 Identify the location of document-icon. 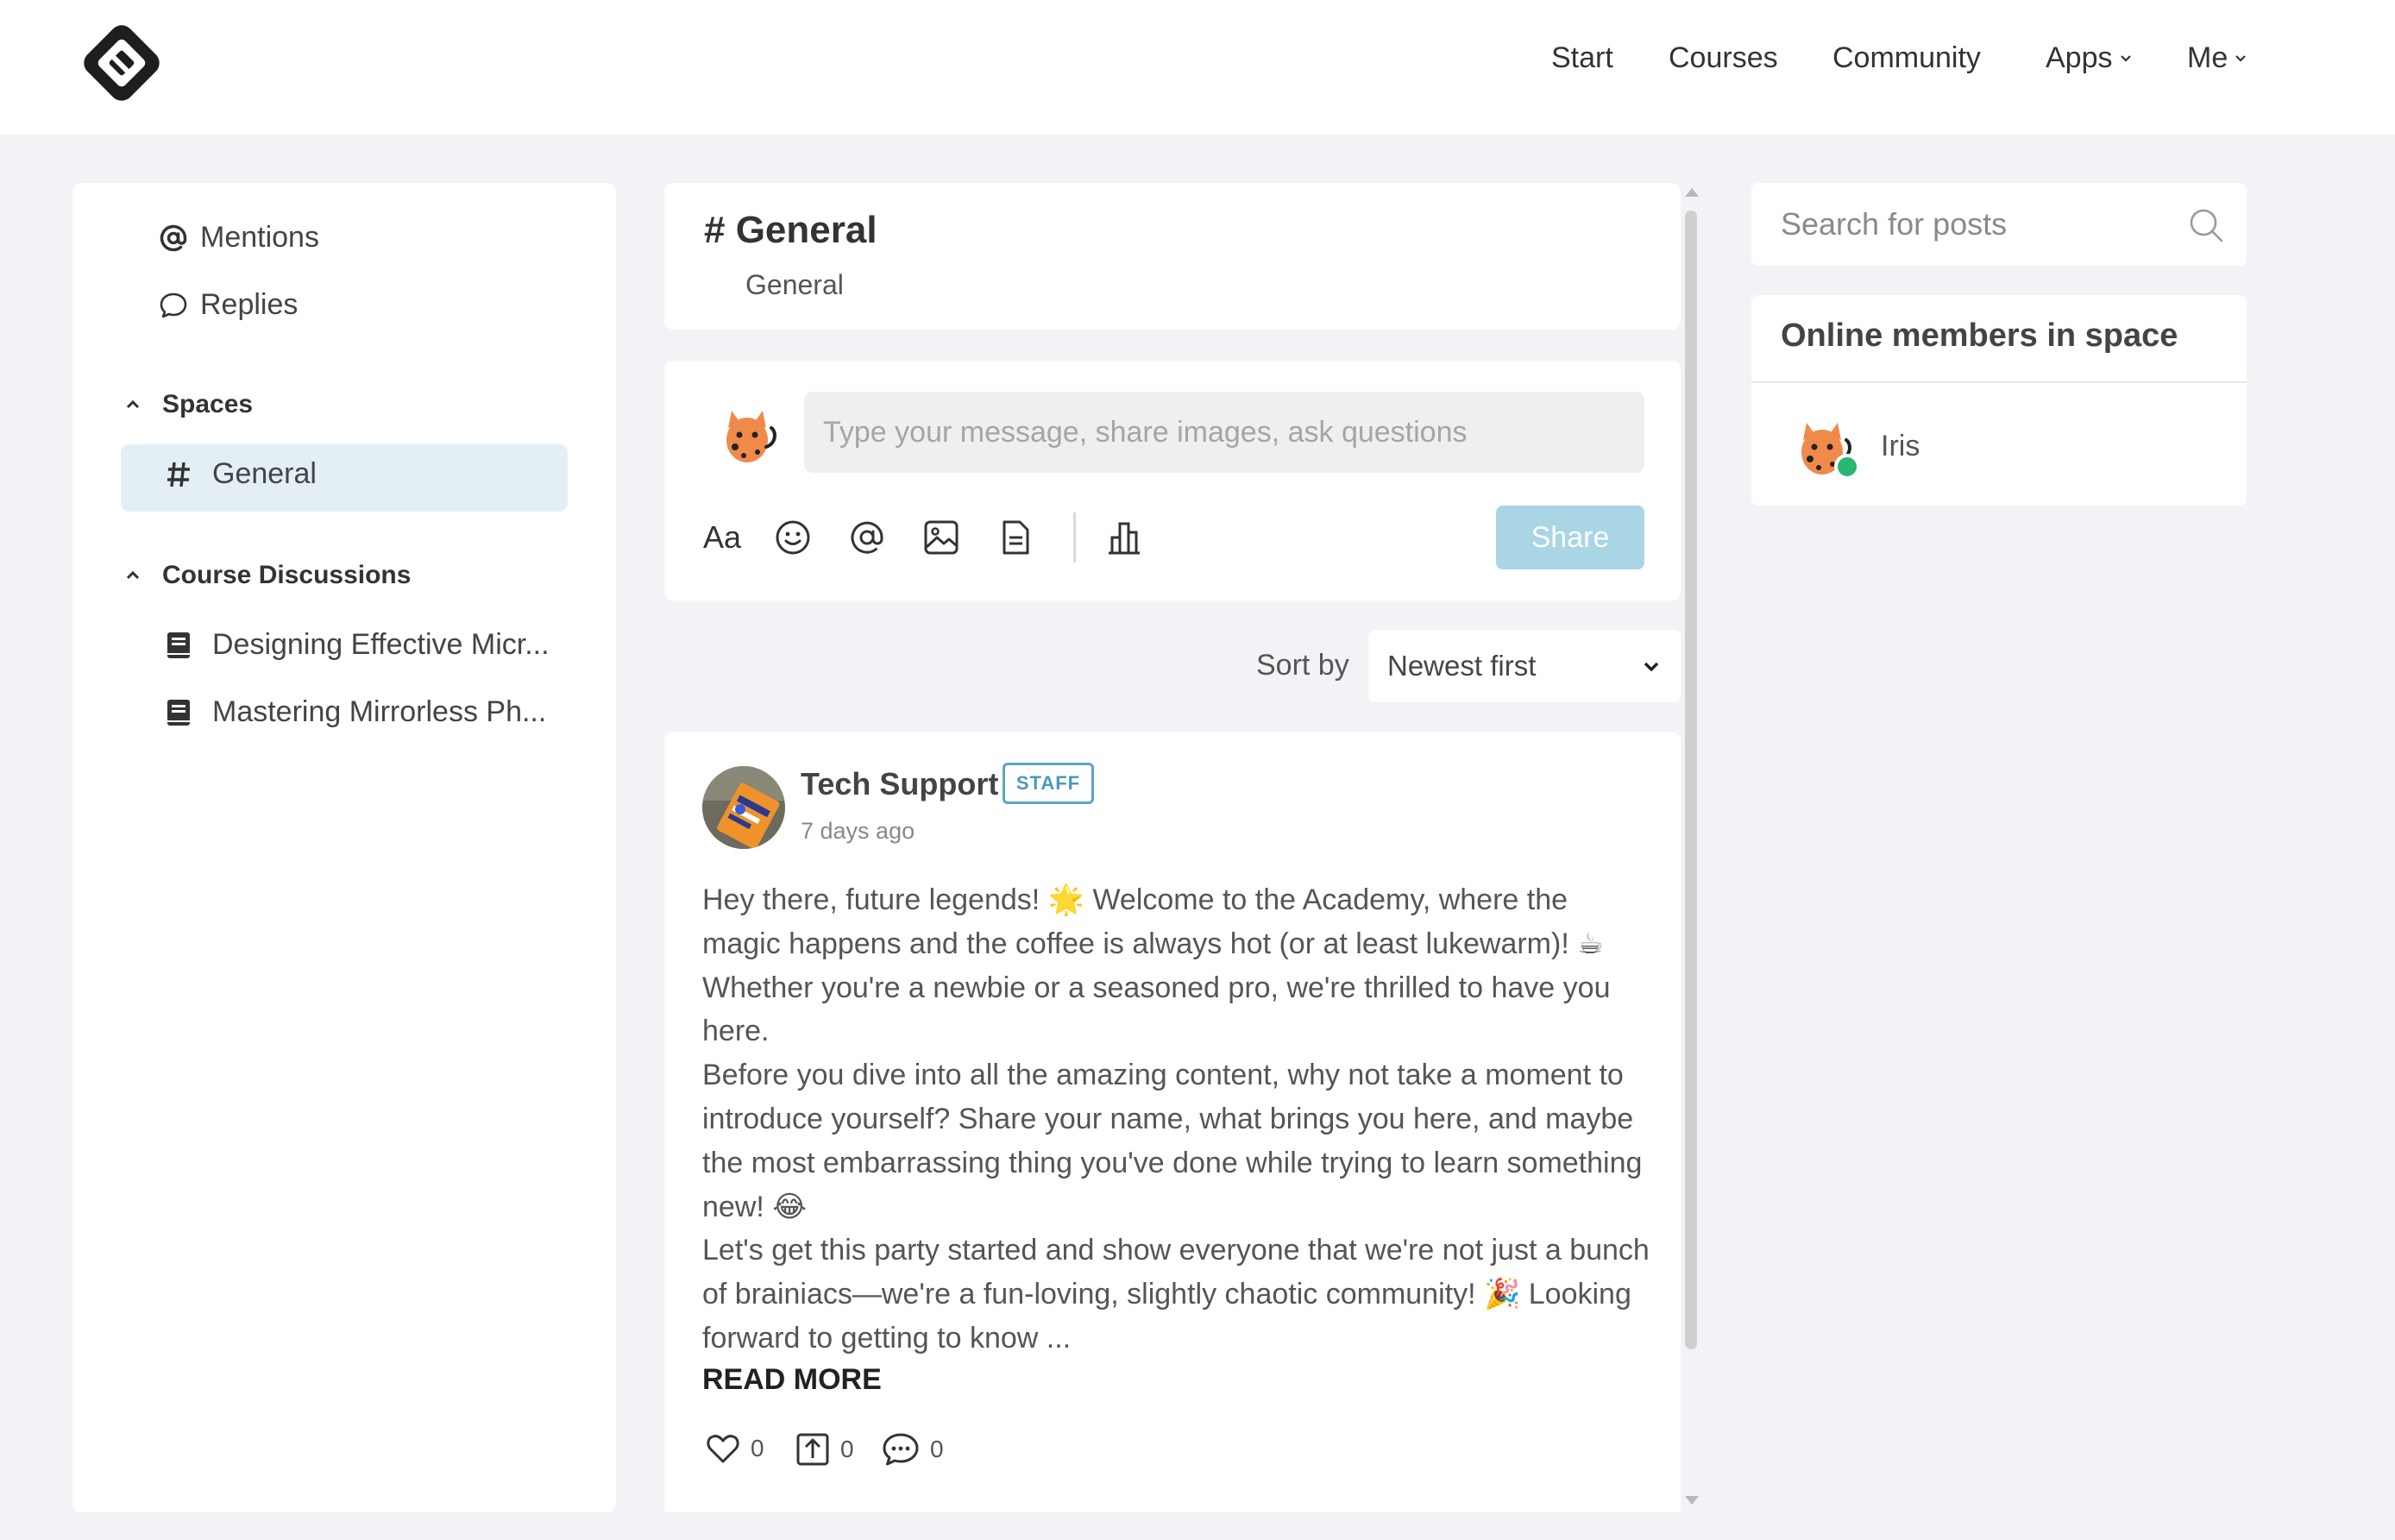
(1016, 537).